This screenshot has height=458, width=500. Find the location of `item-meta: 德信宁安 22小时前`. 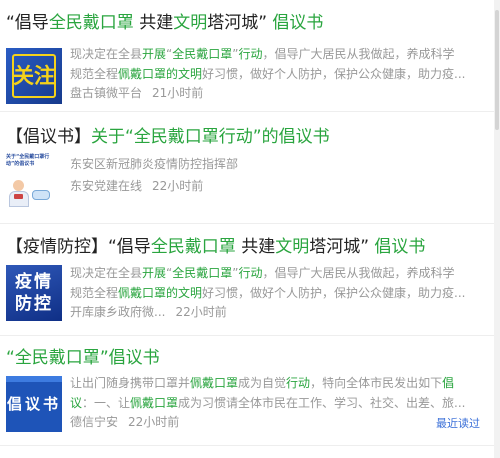

item-meta: 德信宁安 22小时前 is located at coordinates (124, 422).